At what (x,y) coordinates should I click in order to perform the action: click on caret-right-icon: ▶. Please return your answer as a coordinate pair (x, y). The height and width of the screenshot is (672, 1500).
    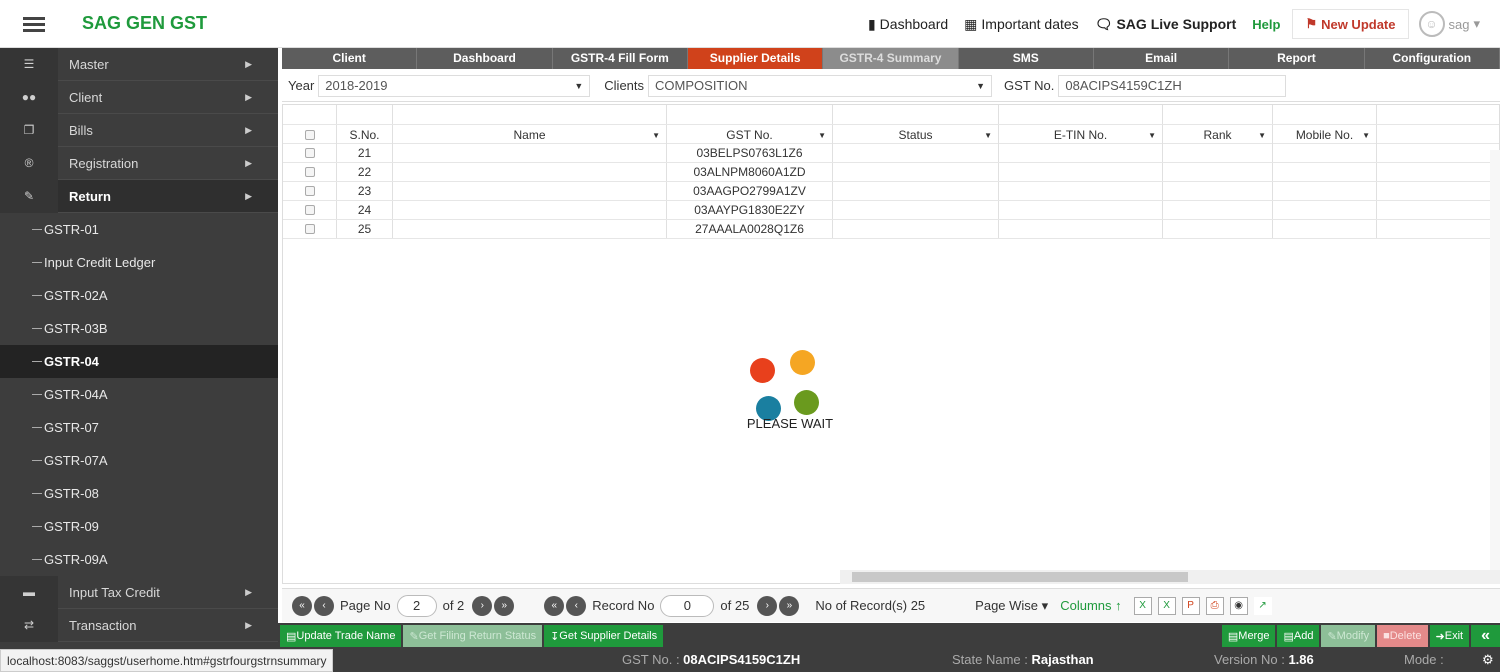
    Looking at the image, I should click on (248, 96).